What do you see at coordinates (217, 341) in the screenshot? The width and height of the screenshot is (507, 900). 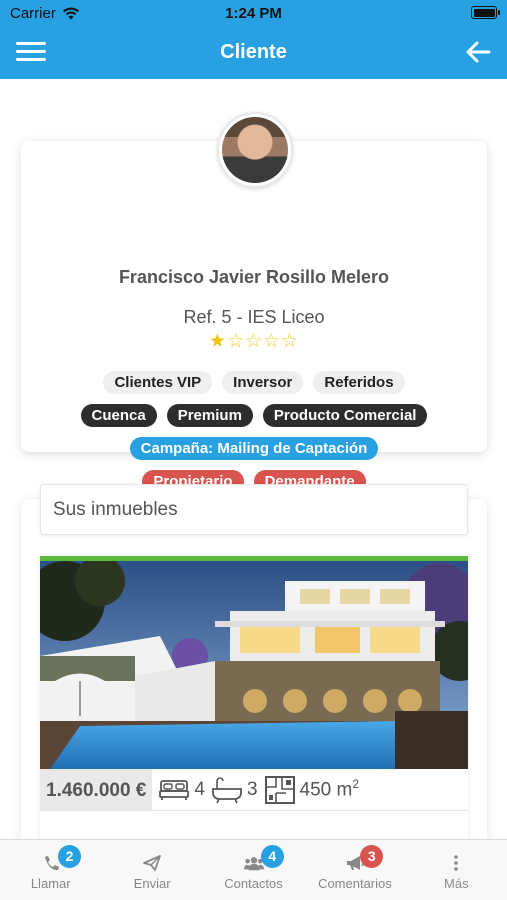 I see `star-filled-icon: ★` at bounding box center [217, 341].